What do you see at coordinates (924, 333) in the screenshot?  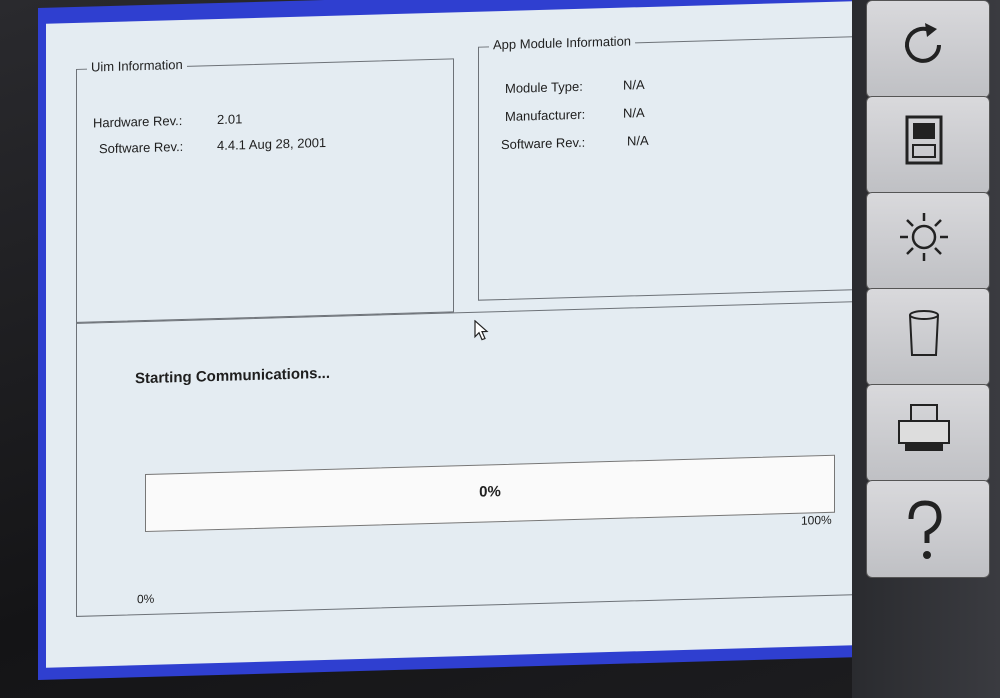 I see `trash-icon` at bounding box center [924, 333].